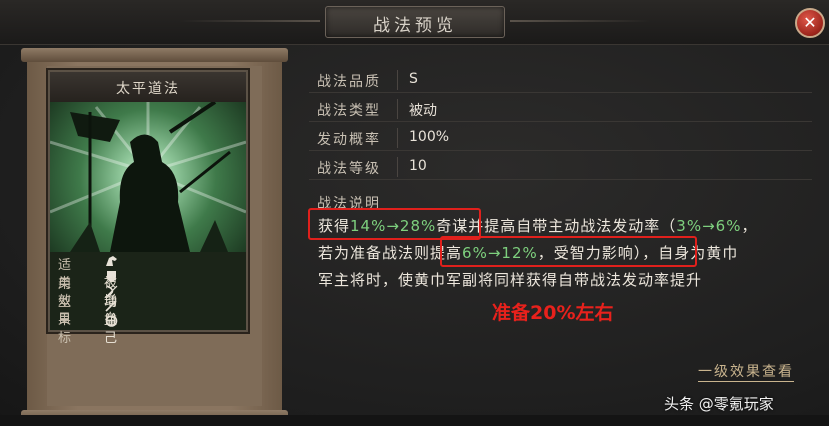 This screenshot has width=829, height=426. I want to click on info-key: 战法类型, so click(349, 111).